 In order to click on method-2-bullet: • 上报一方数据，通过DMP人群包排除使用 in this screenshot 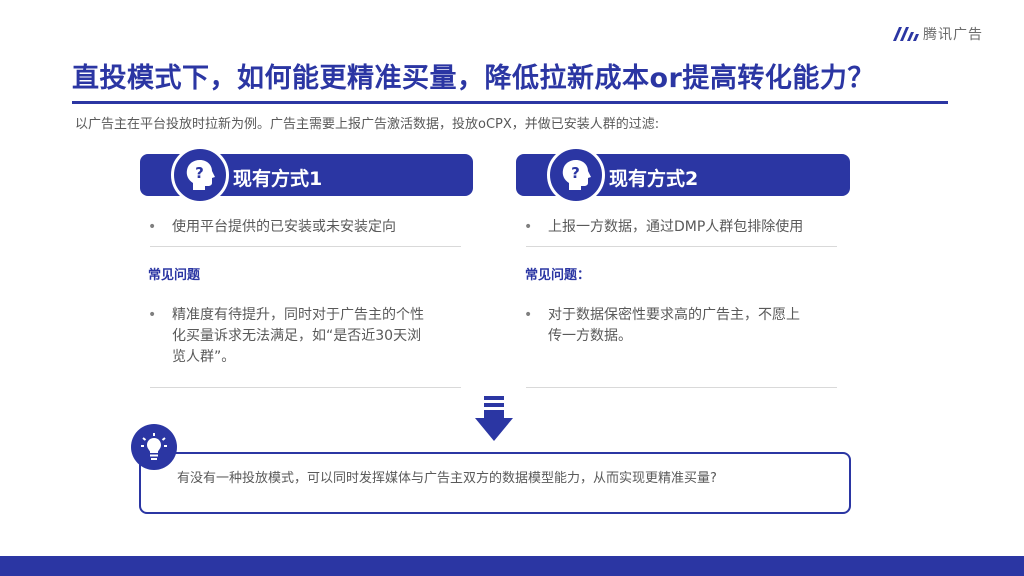, I will do `click(664, 227)`.